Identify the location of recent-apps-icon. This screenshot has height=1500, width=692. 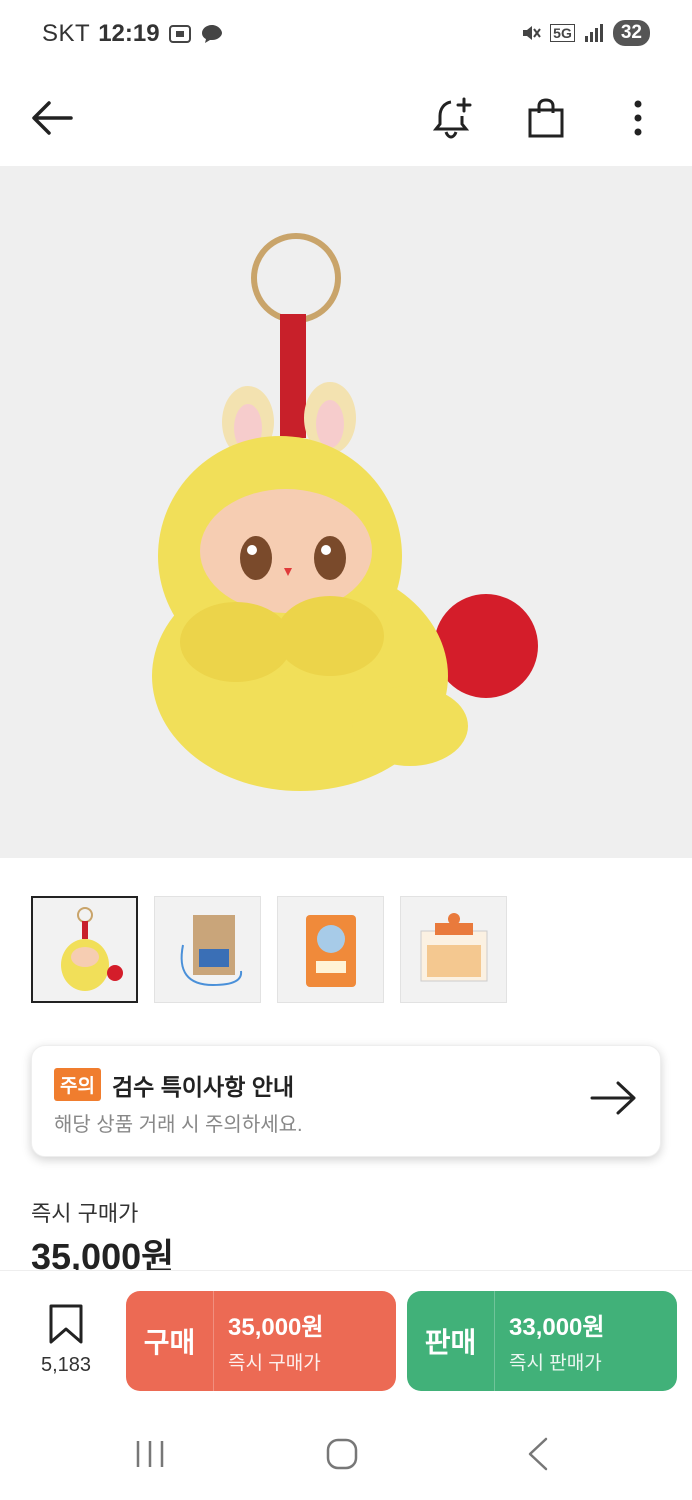
(150, 1454).